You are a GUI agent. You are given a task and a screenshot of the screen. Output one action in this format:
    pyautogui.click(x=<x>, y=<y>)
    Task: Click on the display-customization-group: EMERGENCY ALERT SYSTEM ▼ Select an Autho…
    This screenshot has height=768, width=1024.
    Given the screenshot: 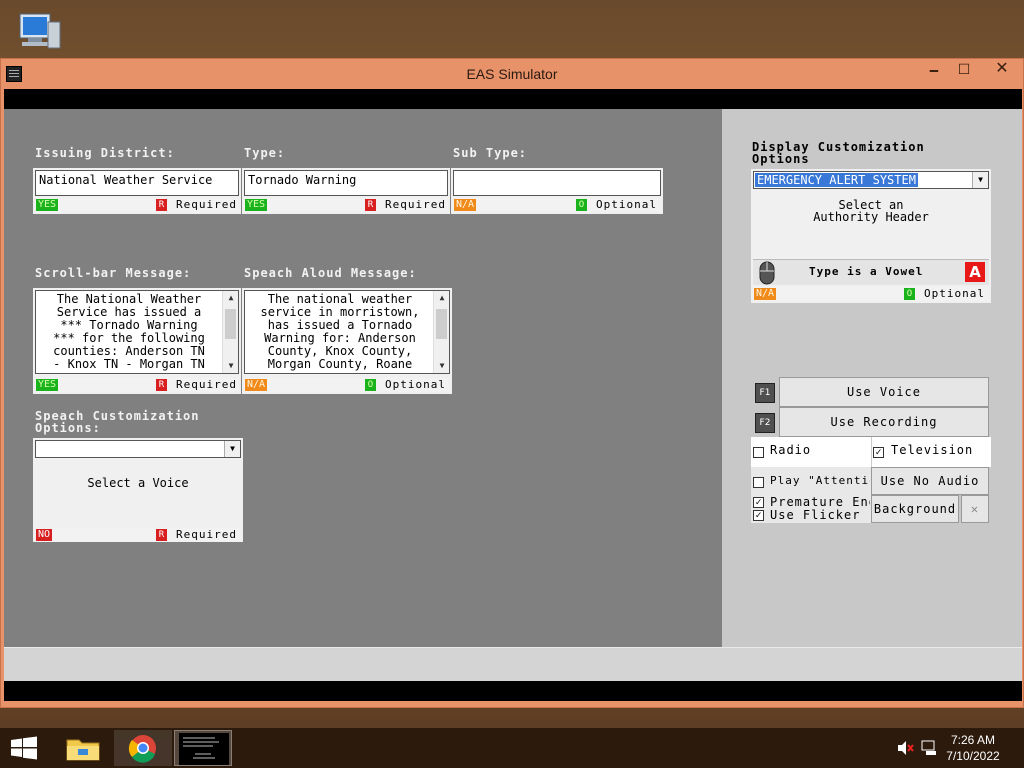 What is the action you would take?
    pyautogui.click(x=871, y=236)
    